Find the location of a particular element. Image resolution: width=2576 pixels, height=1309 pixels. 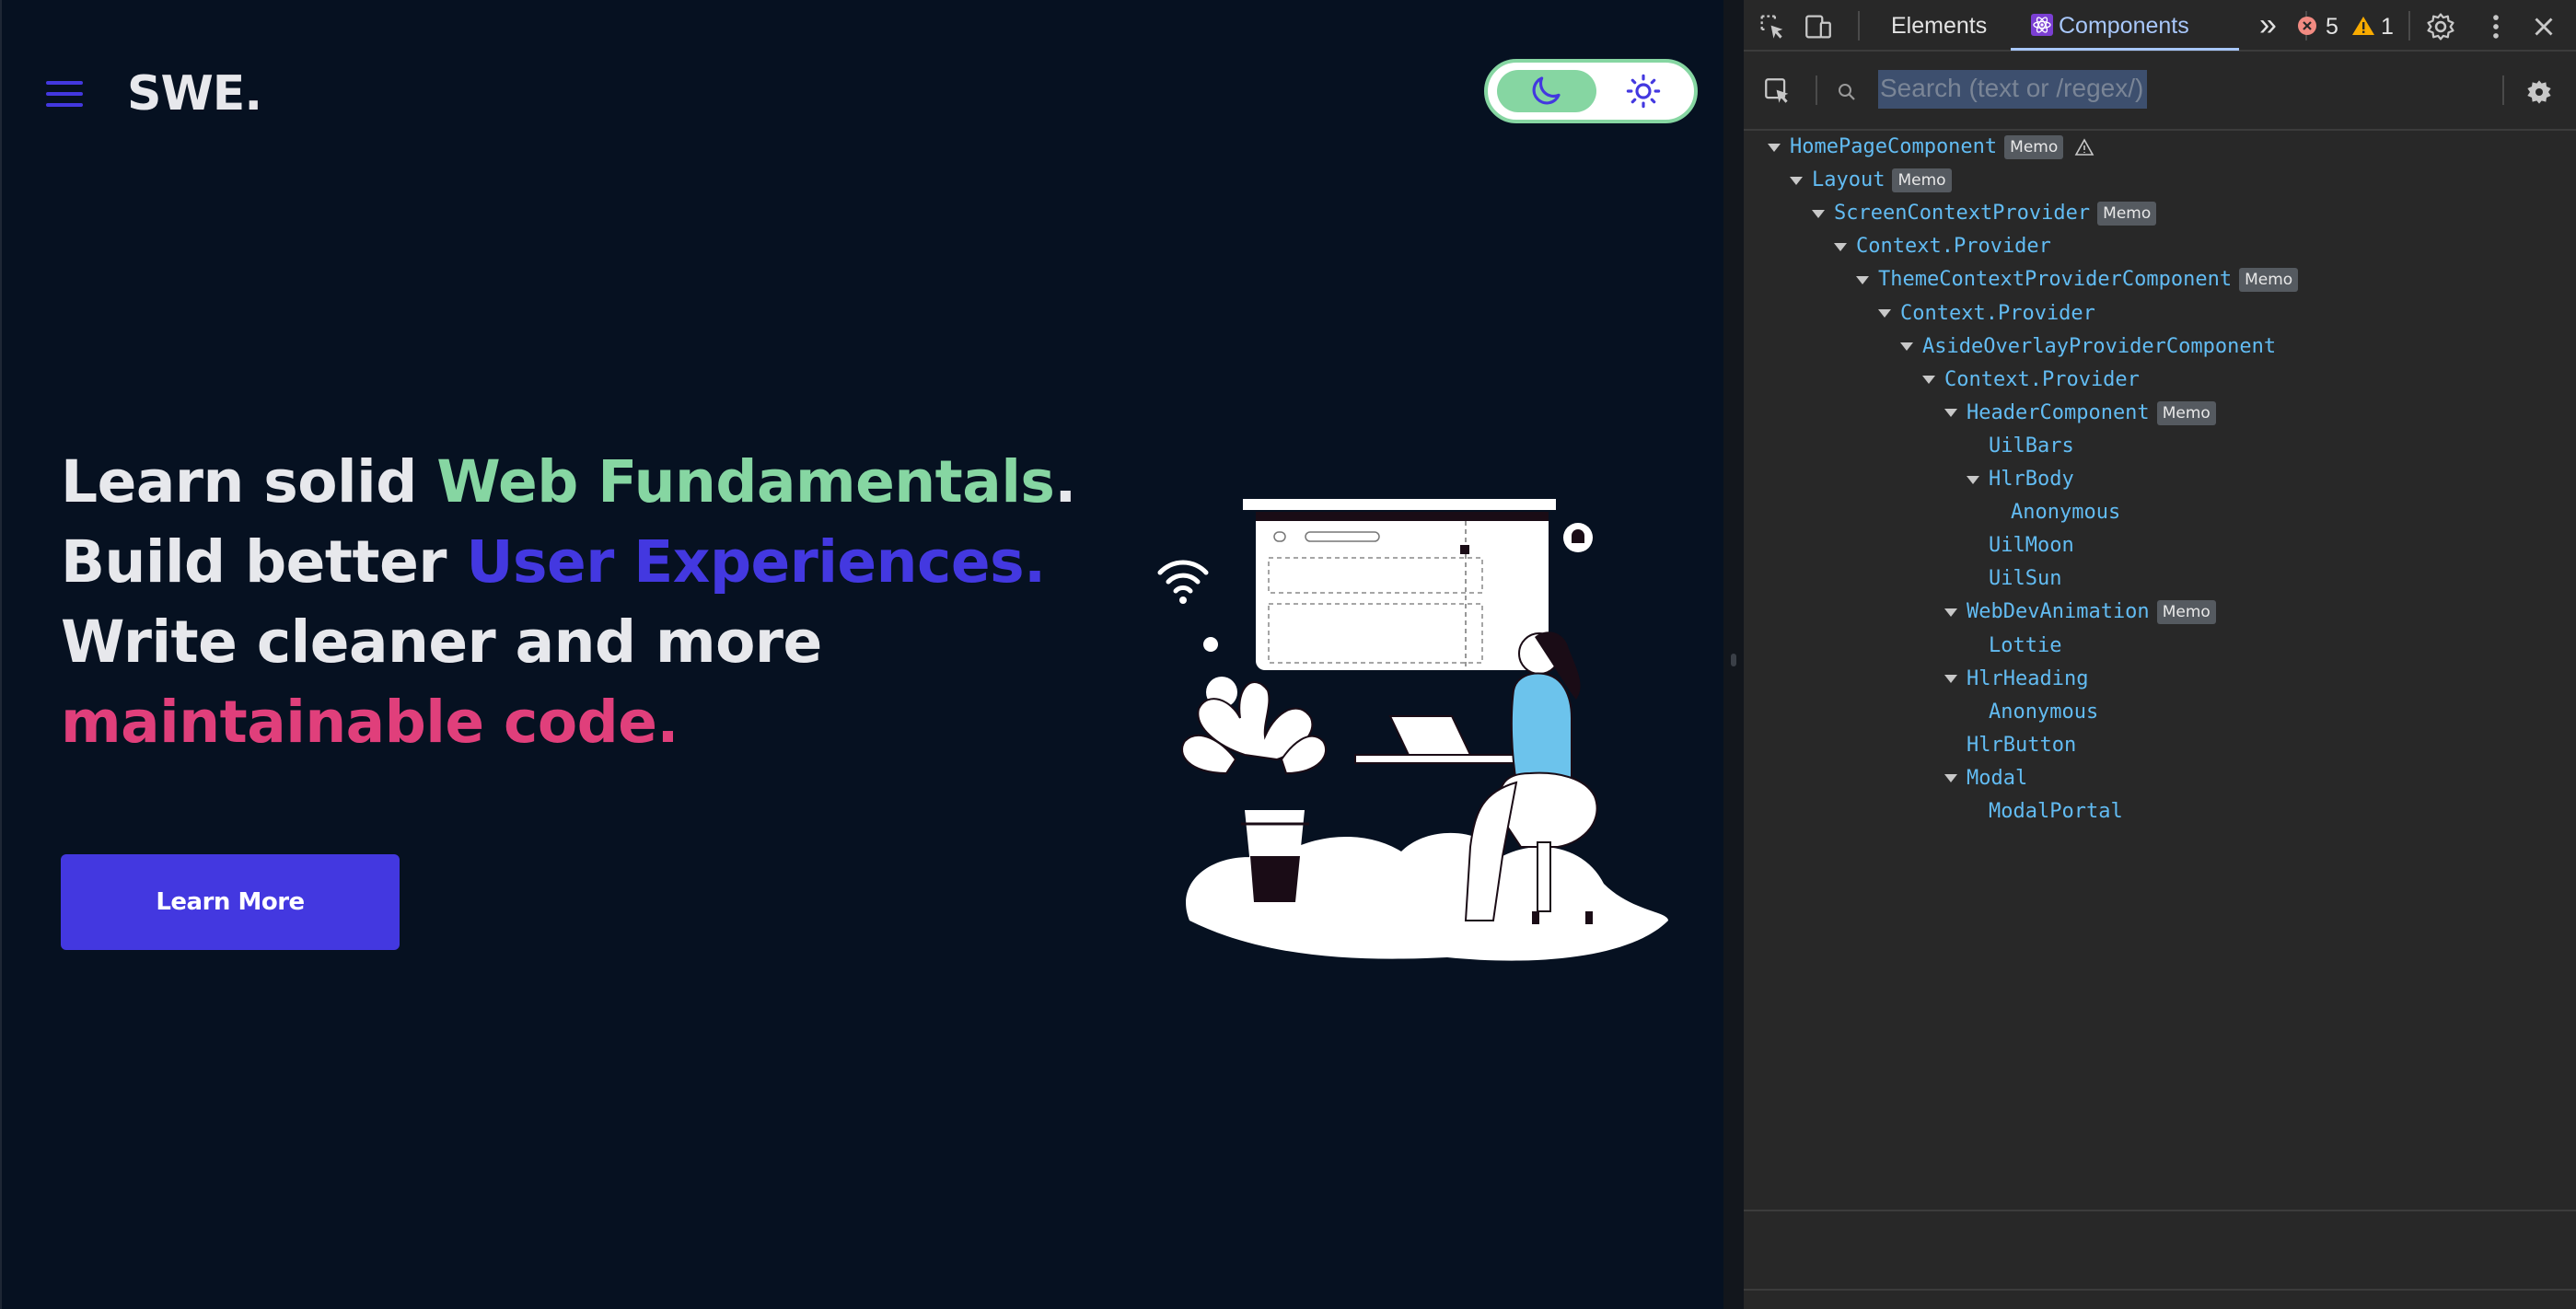

component-name: HlrHeading is located at coordinates (2028, 678).